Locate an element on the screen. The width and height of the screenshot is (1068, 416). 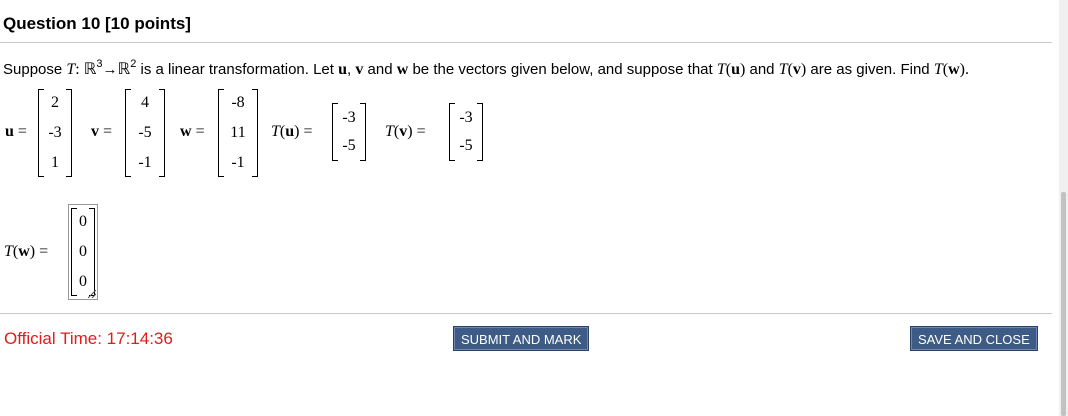
tv-matrix: -3 -5 is located at coordinates (466, 132).